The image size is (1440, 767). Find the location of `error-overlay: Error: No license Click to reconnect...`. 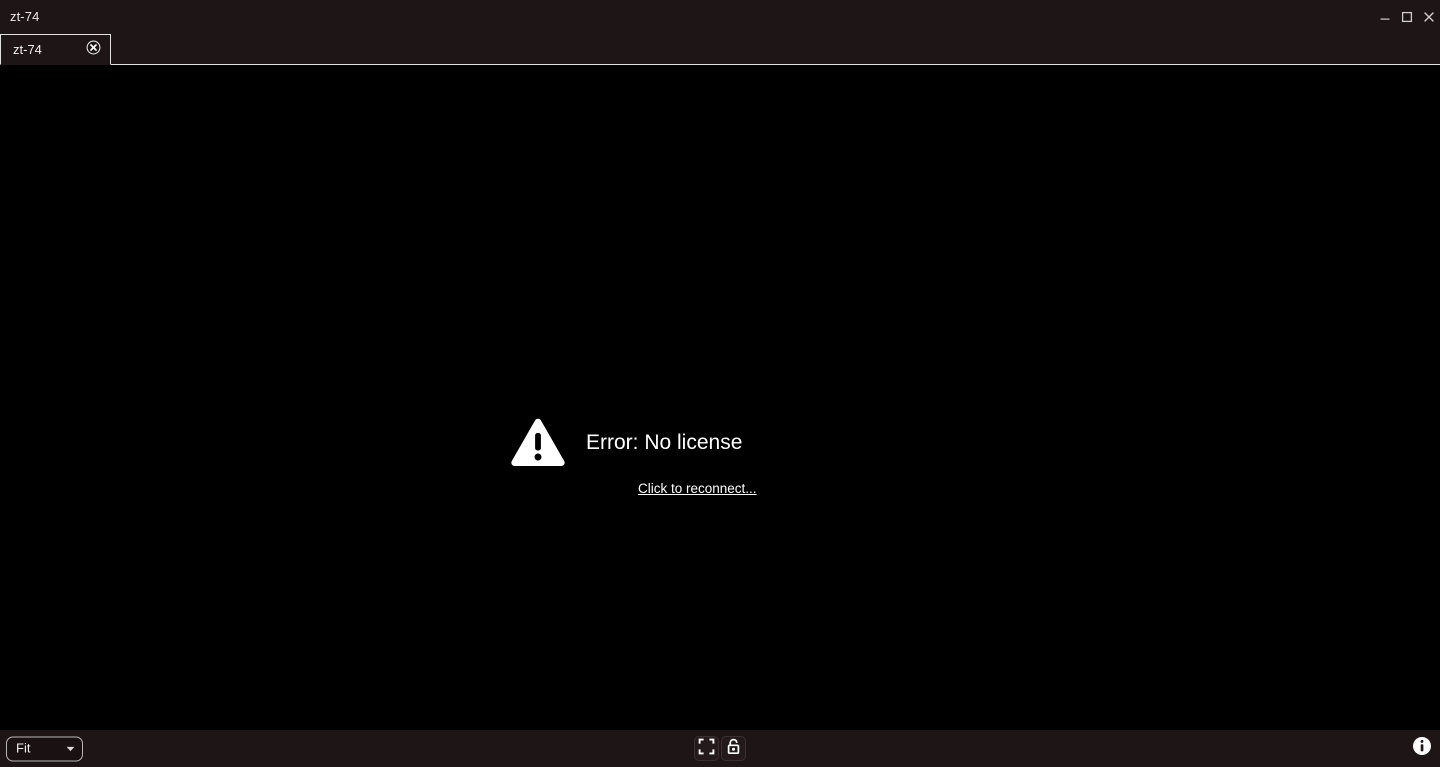

error-overlay: Error: No license Click to reconnect... is located at coordinates (720, 457).